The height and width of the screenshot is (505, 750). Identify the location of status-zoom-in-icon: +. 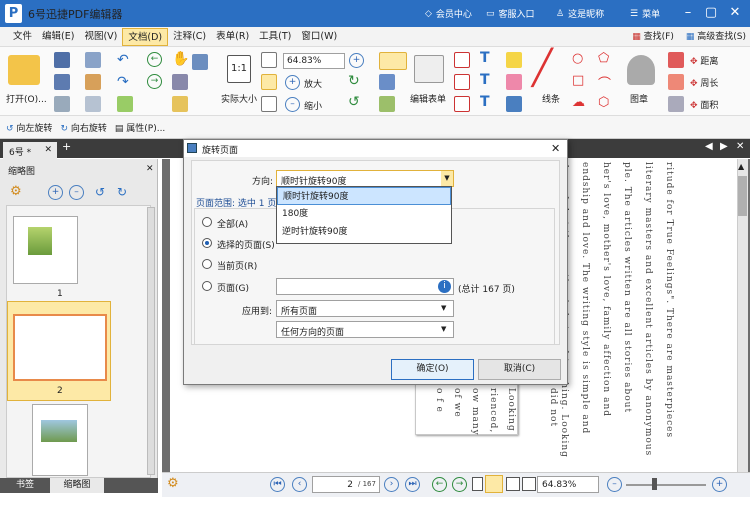
(719, 484).